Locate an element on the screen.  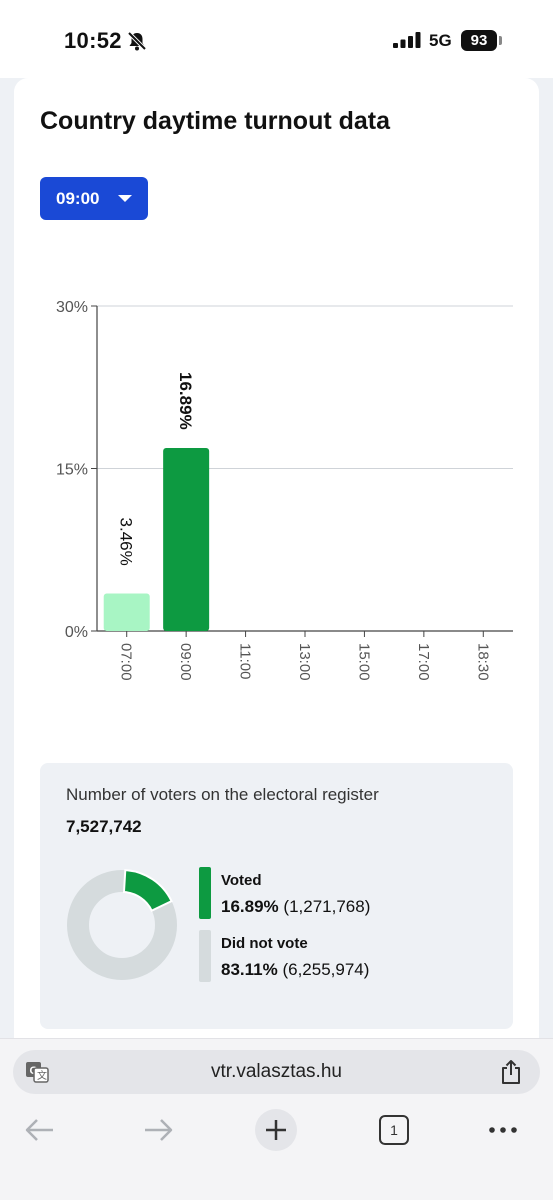
register-count: 7,527,742 is located at coordinates (104, 826).